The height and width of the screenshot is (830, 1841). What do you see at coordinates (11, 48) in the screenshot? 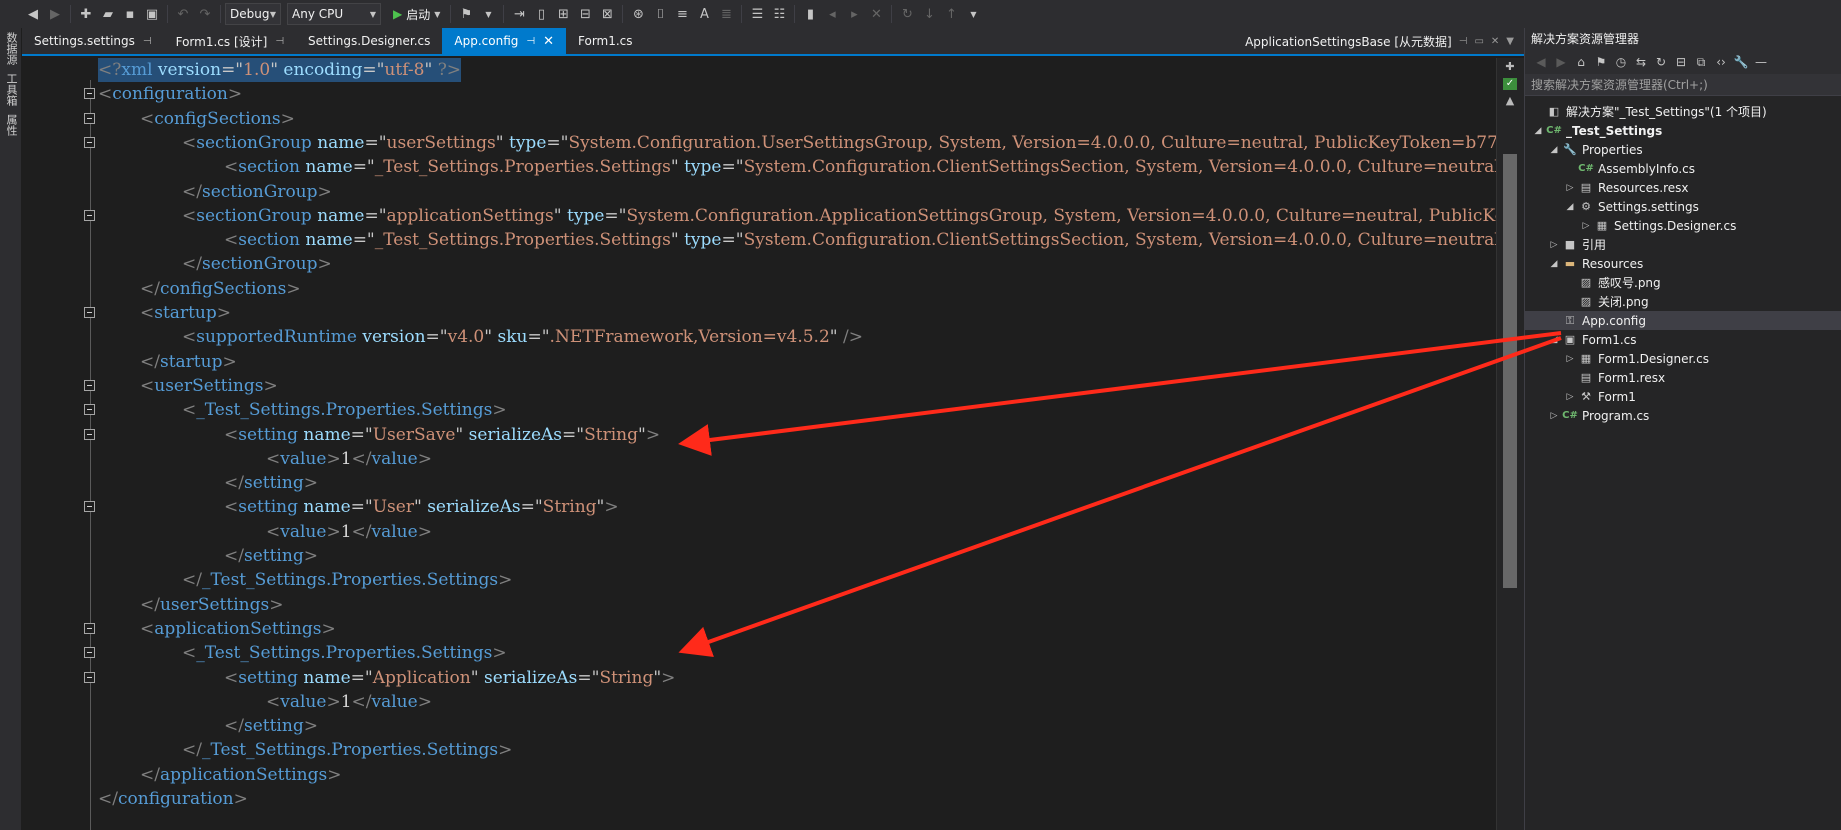
I see `data-sources-tab: 数据源` at bounding box center [11, 48].